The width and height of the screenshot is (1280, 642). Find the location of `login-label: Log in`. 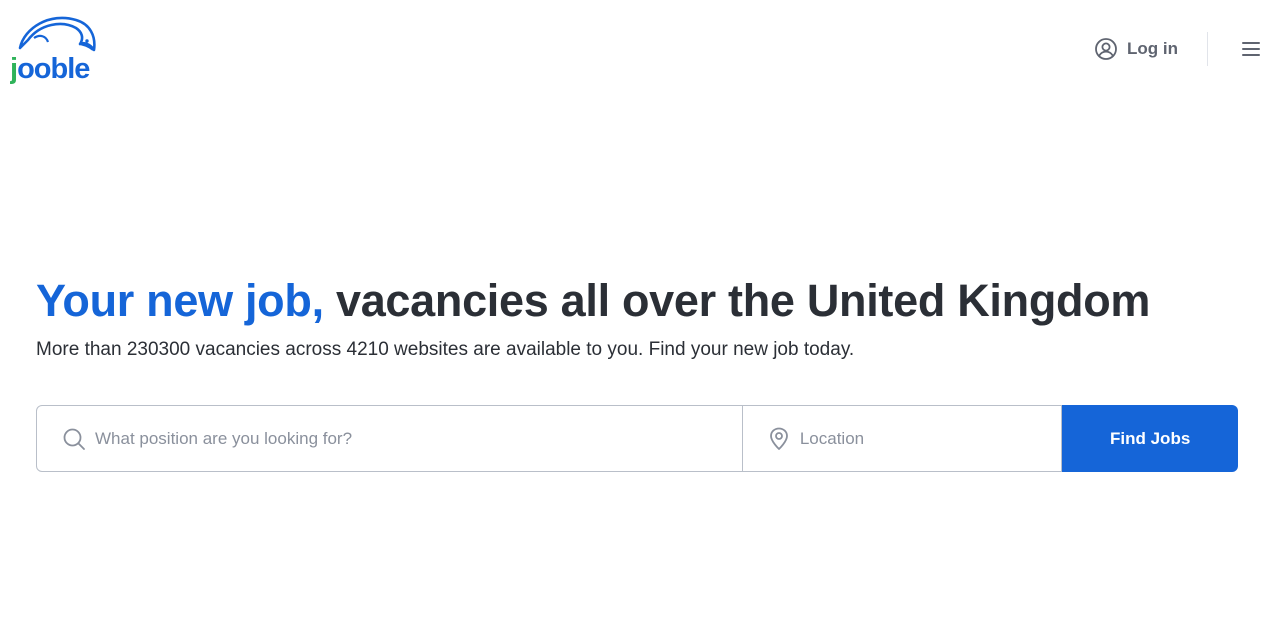

login-label: Log in is located at coordinates (1152, 48).